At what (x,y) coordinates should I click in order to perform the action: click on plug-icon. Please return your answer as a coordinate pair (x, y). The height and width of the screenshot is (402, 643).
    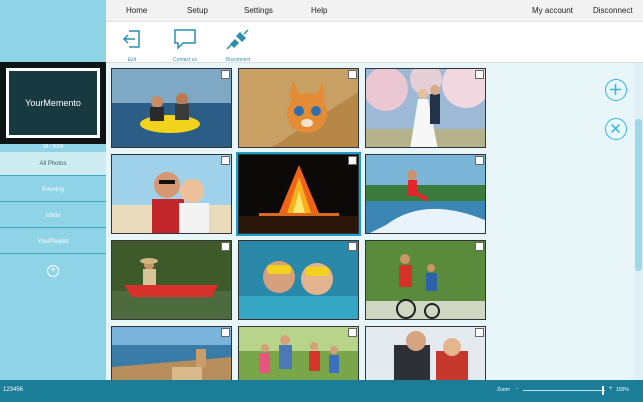
    Looking at the image, I should click on (237, 39).